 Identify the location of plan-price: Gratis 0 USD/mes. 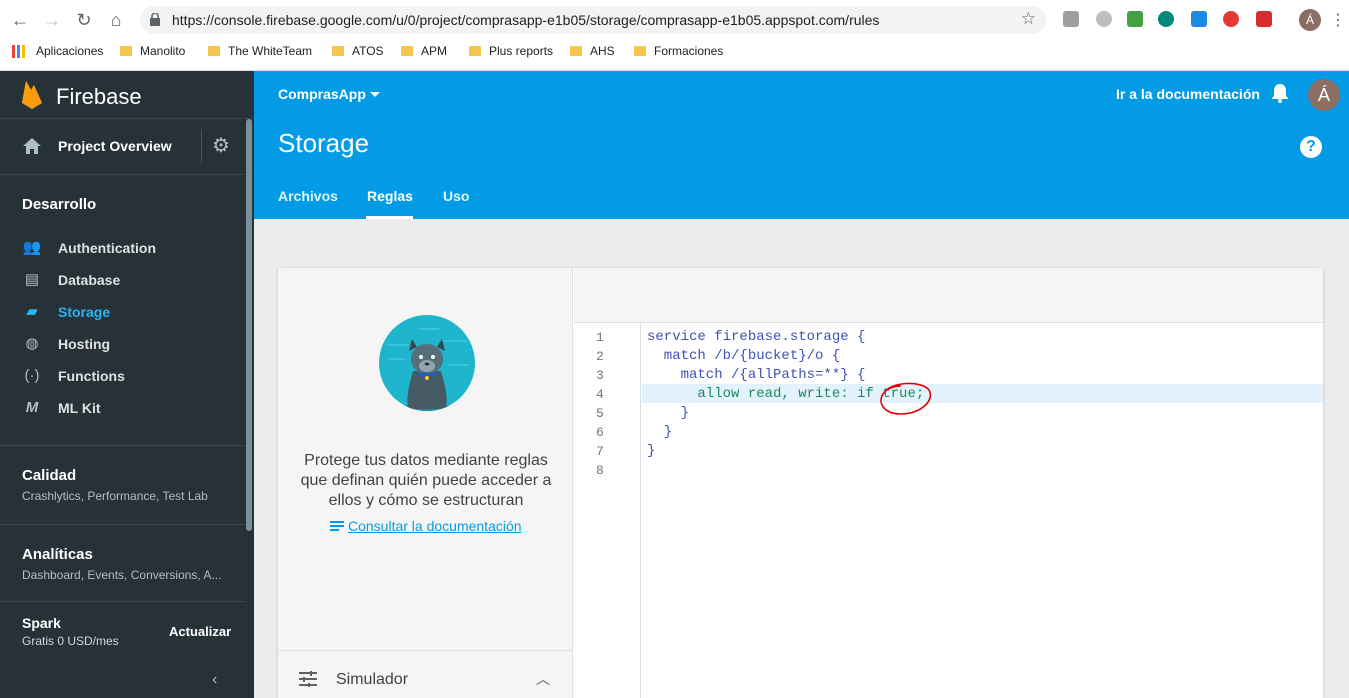
(70, 641).